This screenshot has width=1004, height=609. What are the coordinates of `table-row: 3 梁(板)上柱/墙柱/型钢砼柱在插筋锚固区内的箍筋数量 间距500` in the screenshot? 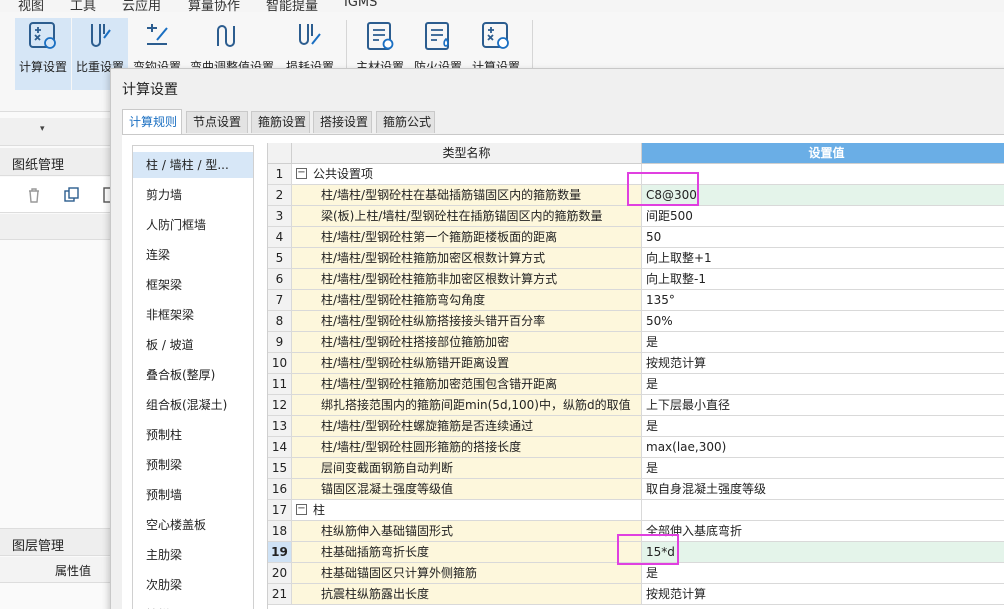 It's located at (636, 216).